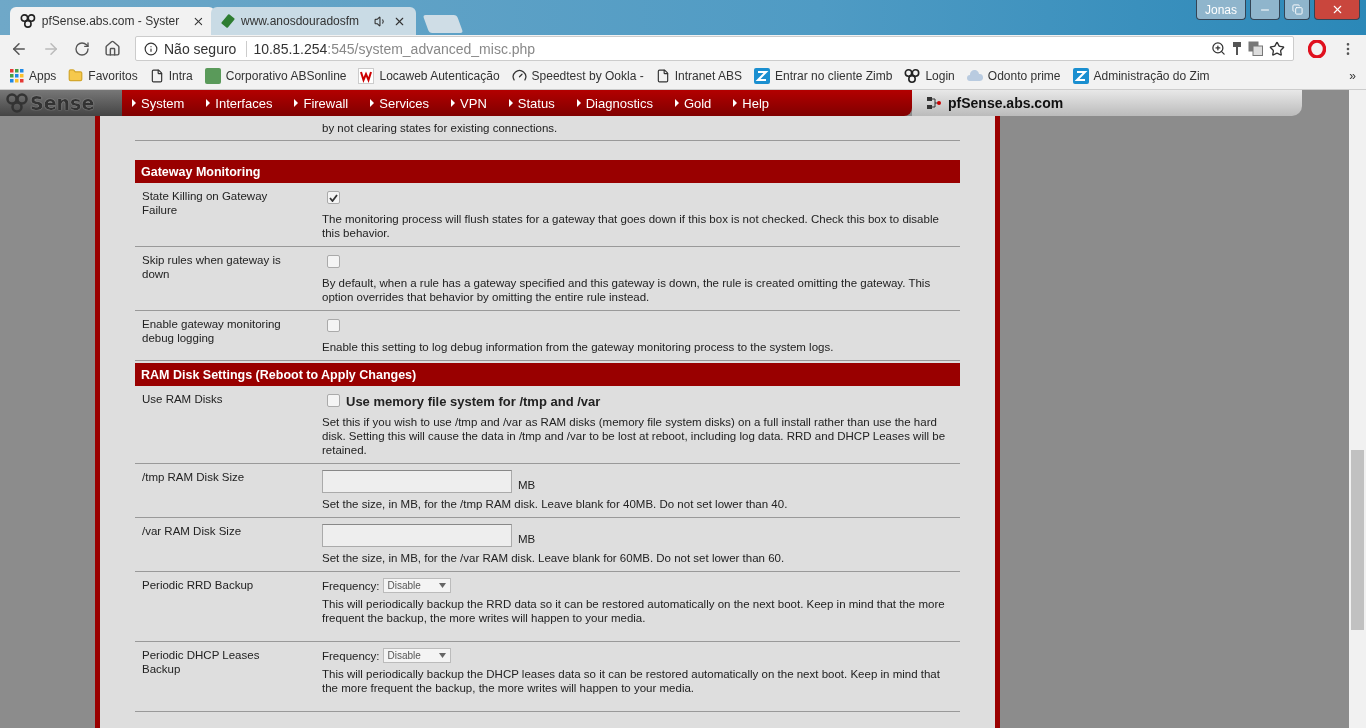  I want to click on menu-item: Gold, so click(693, 103).